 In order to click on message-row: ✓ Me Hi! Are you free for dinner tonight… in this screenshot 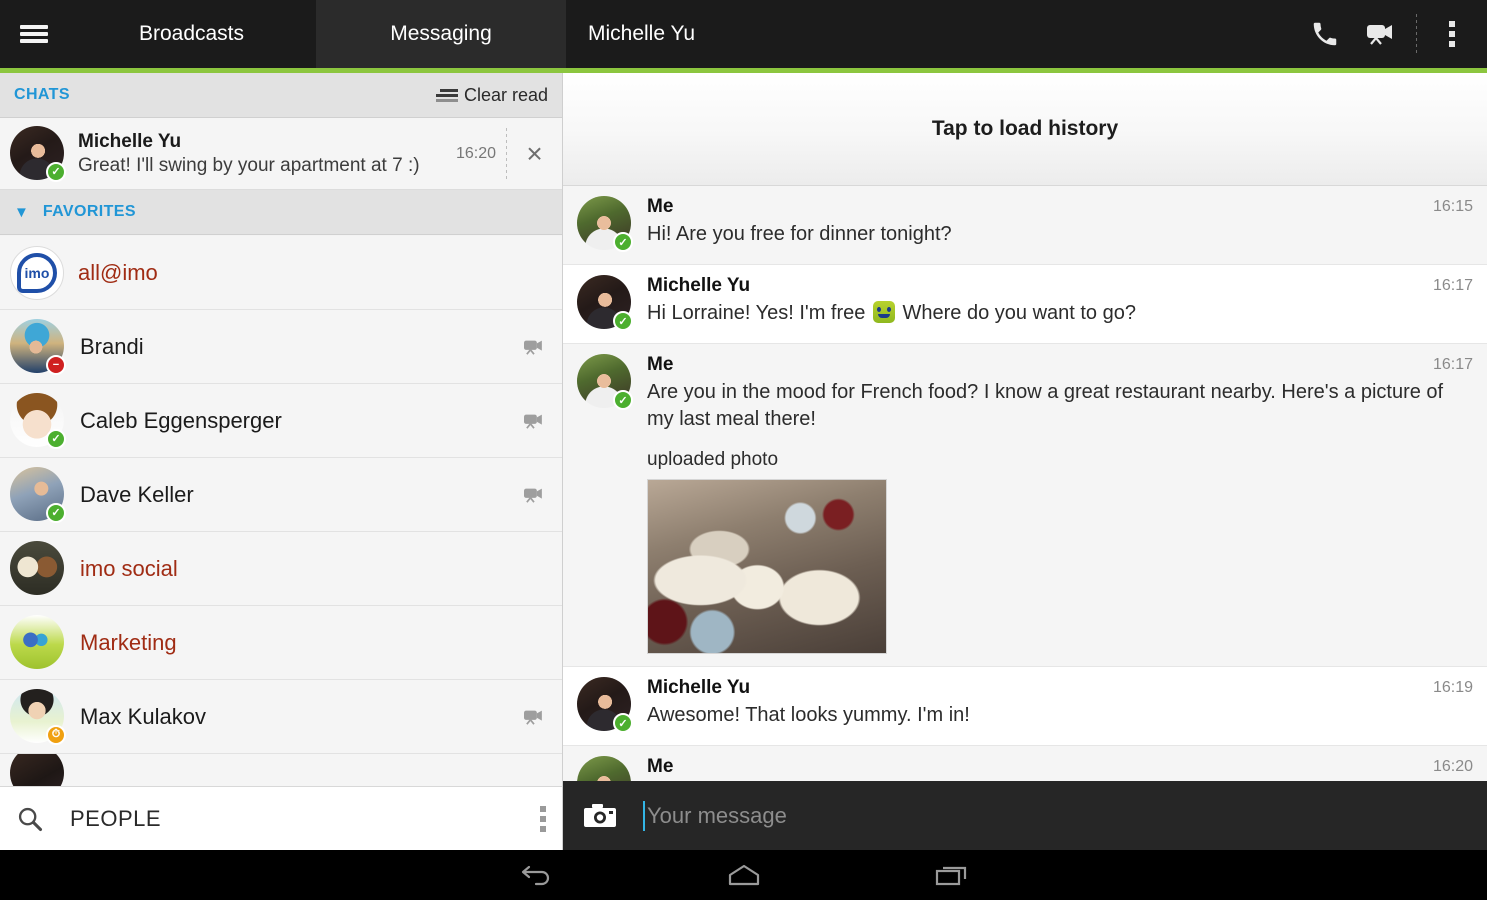, I will do `click(1025, 225)`.